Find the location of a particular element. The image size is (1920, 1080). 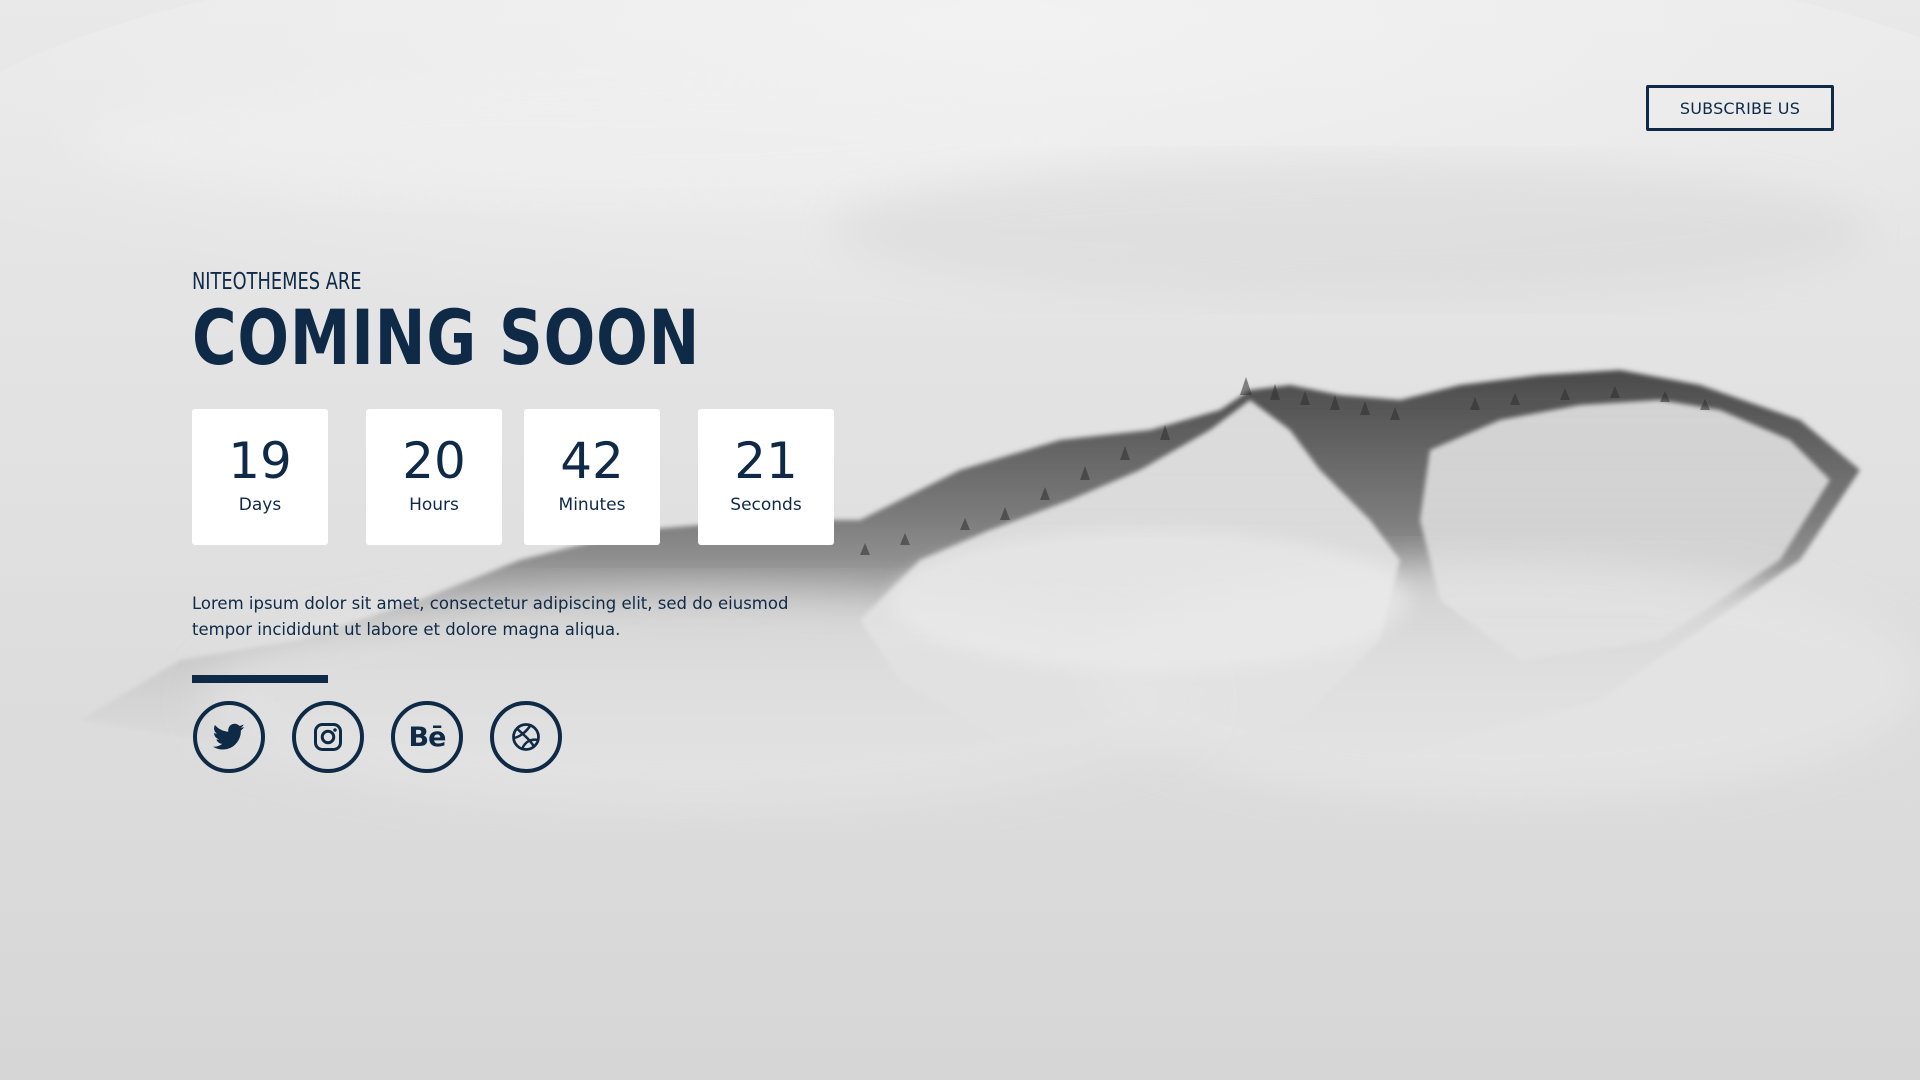

countdown-seconds: 21 Seconds is located at coordinates (766, 477).